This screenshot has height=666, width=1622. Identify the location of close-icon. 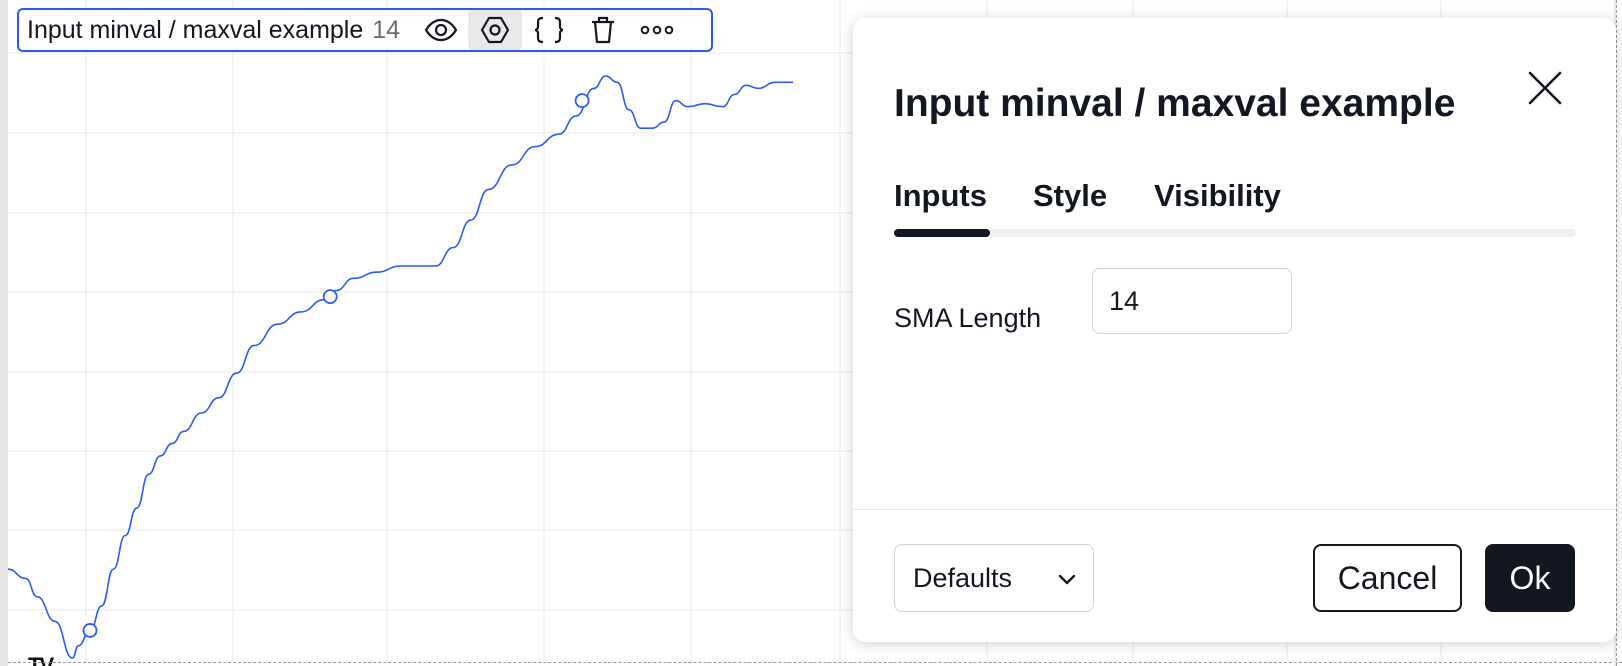
(1545, 88).